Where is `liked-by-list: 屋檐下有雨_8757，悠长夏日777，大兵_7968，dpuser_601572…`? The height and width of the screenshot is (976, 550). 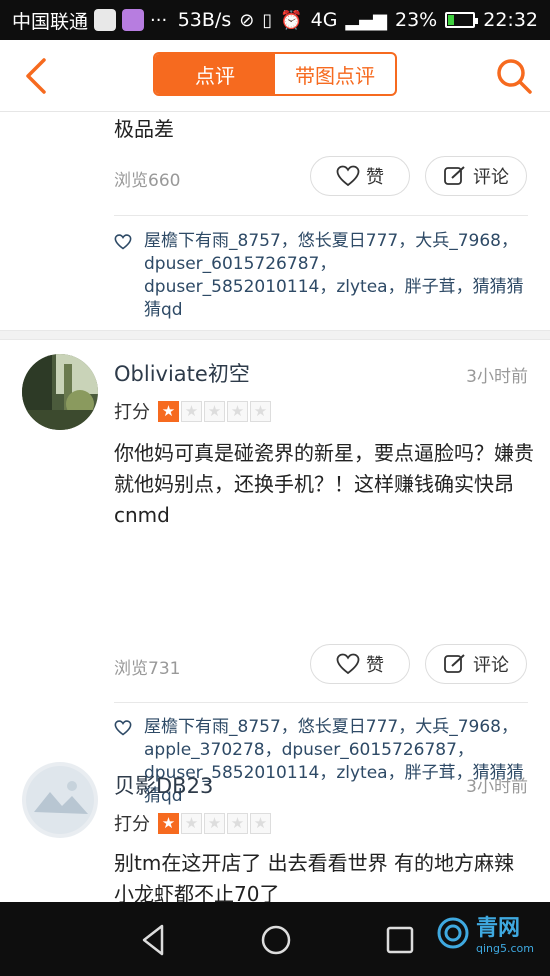 liked-by-list: 屋檐下有雨_8757，悠长夏日777，大兵_7968，dpuser_601572… is located at coordinates (320, 276).